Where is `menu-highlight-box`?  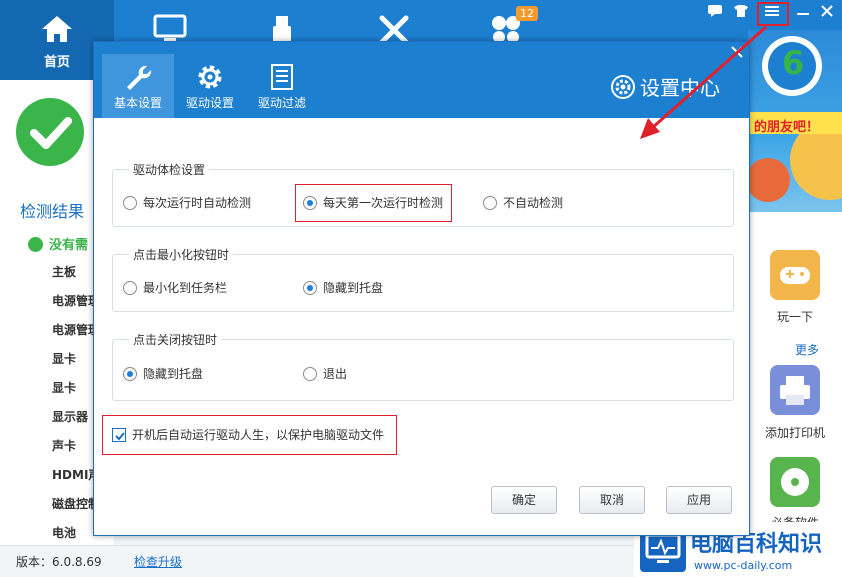 menu-highlight-box is located at coordinates (773, 14).